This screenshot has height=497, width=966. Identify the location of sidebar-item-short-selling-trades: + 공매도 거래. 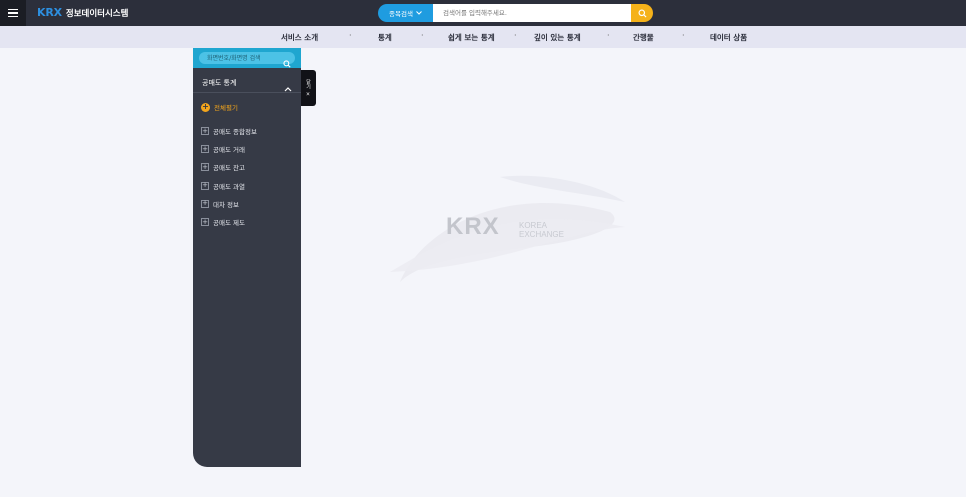
(229, 149).